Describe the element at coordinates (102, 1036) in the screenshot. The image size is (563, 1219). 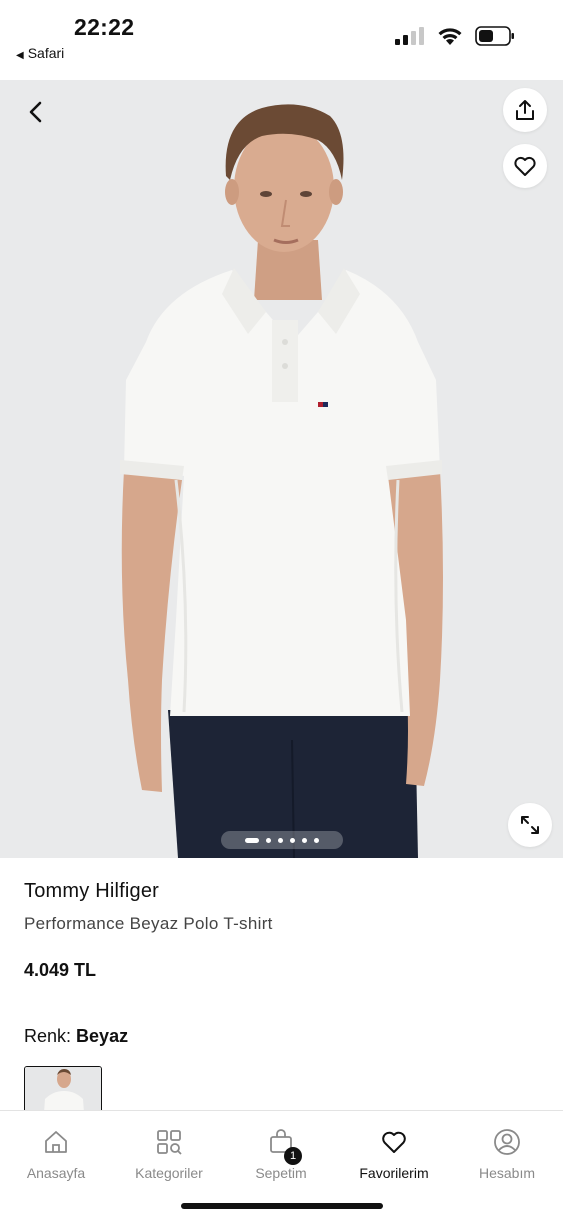
I see `color-value: Beyaz` at that location.